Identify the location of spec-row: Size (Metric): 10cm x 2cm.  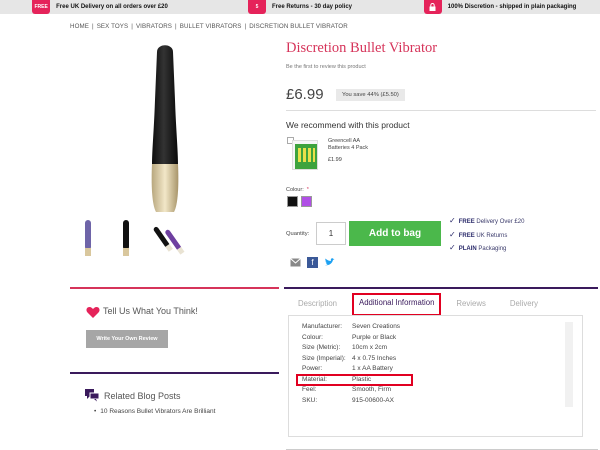
(345, 347).